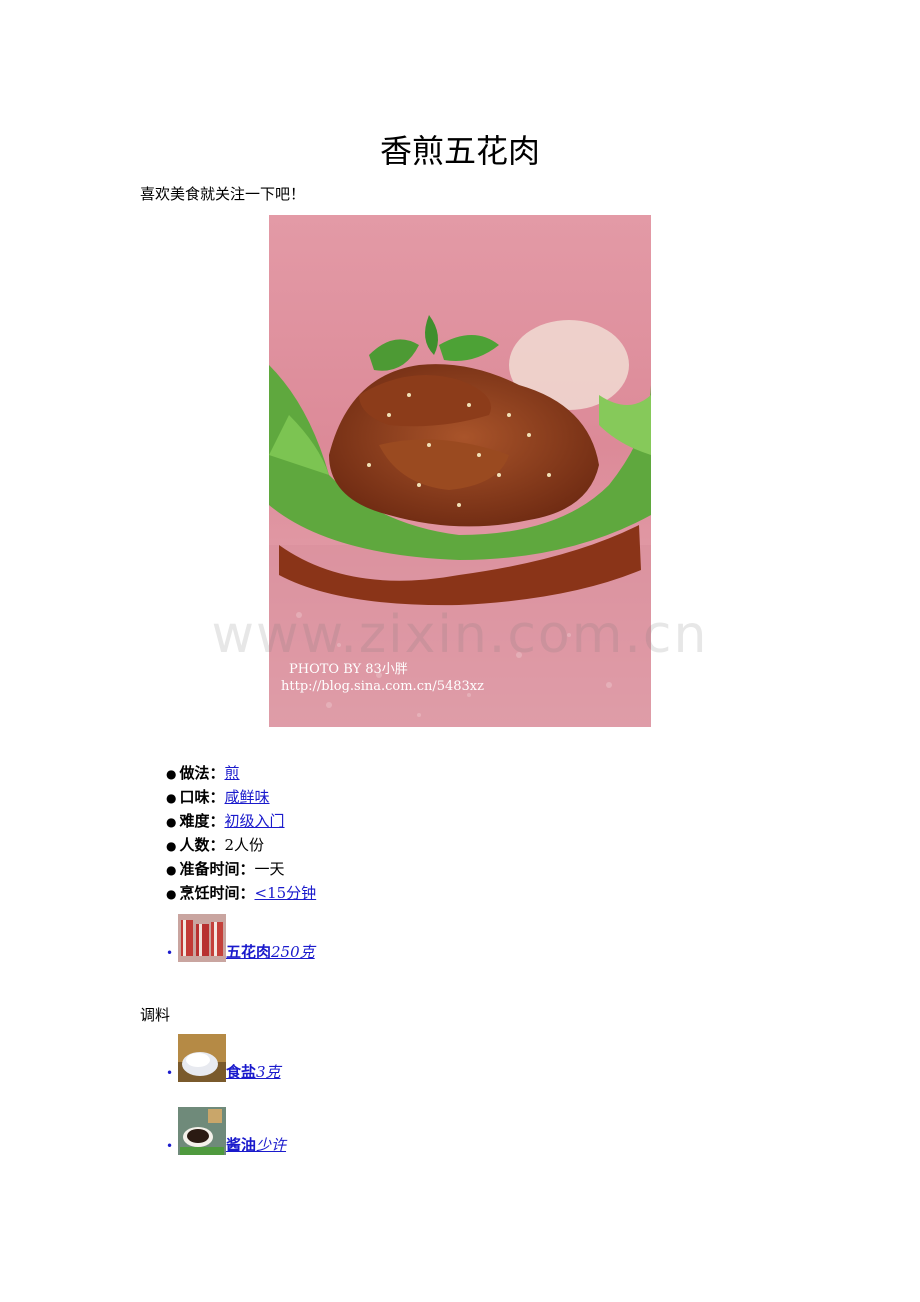 Image resolution: width=920 pixels, height=1302 pixels. Describe the element at coordinates (249, 952) in the screenshot. I see `main-ingredient-name: 五花肉` at that location.